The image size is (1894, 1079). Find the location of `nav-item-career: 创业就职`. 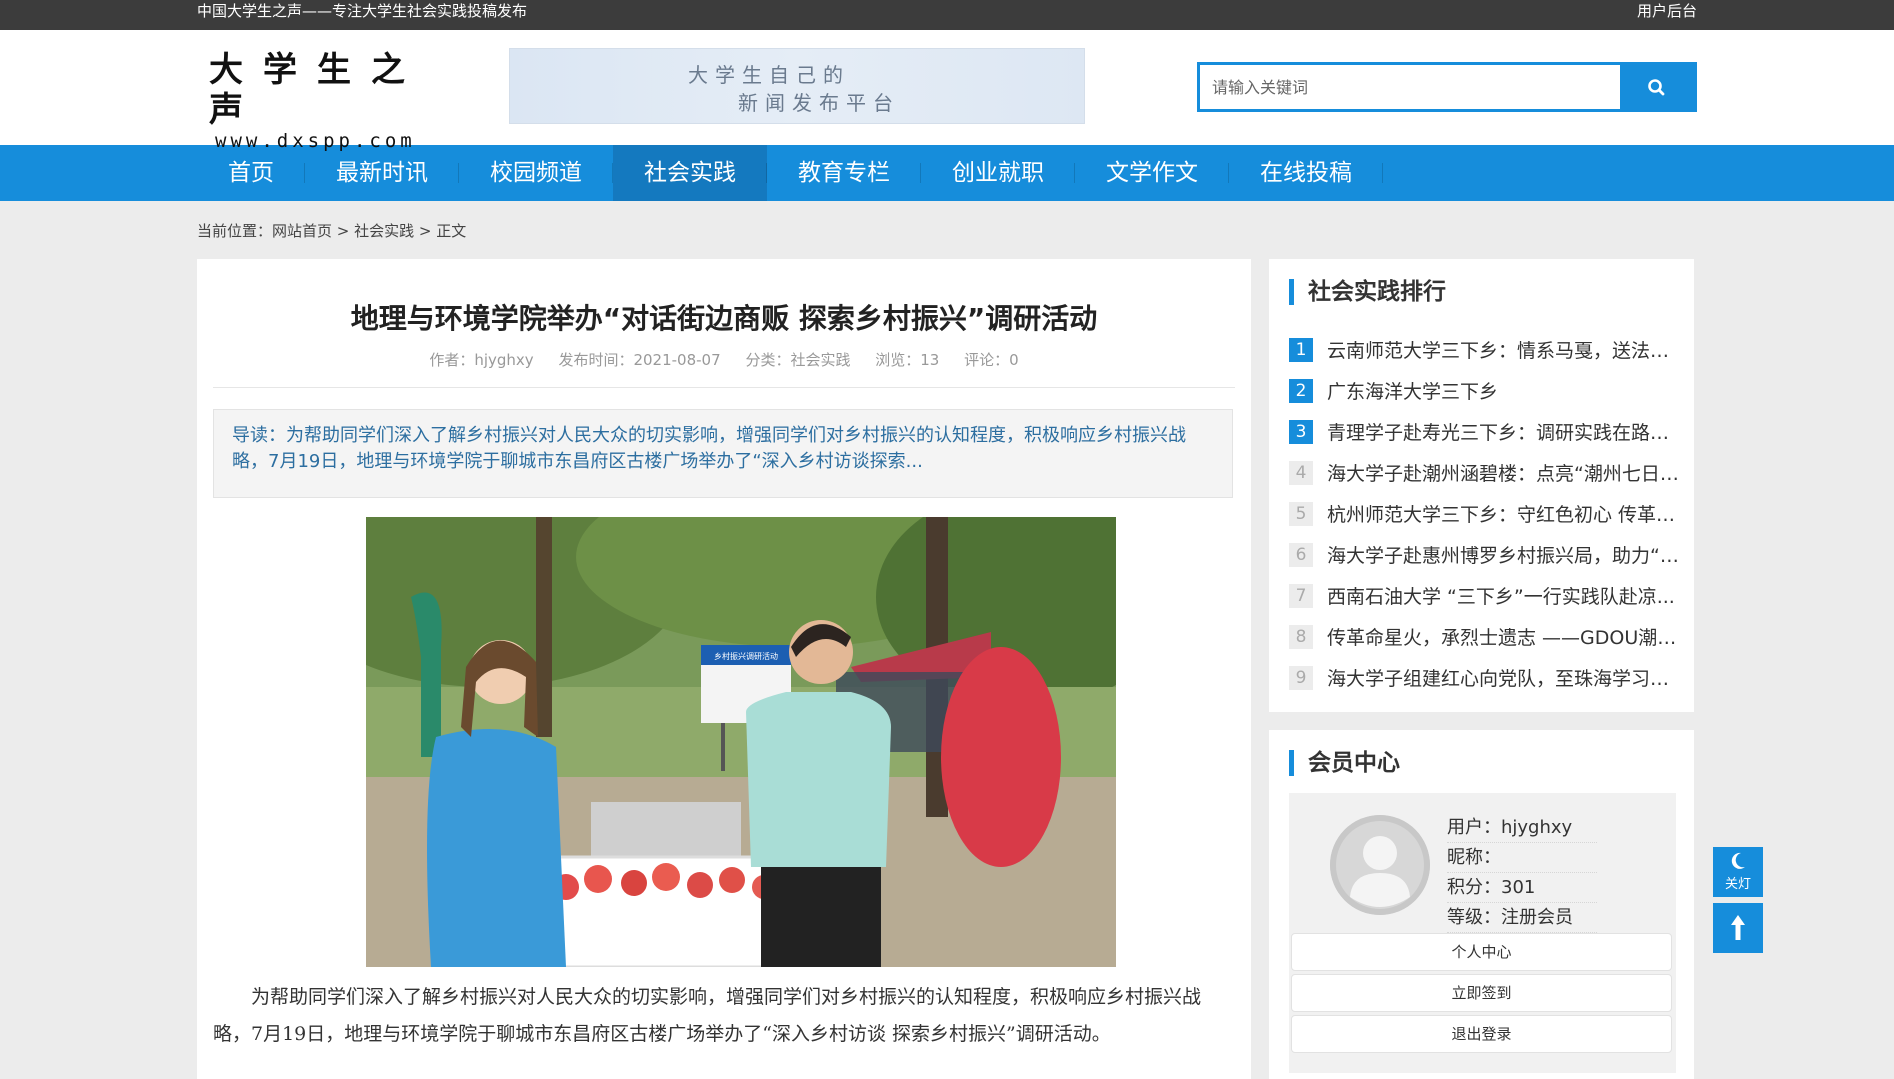

nav-item-career: 创业就职 is located at coordinates (998, 173).